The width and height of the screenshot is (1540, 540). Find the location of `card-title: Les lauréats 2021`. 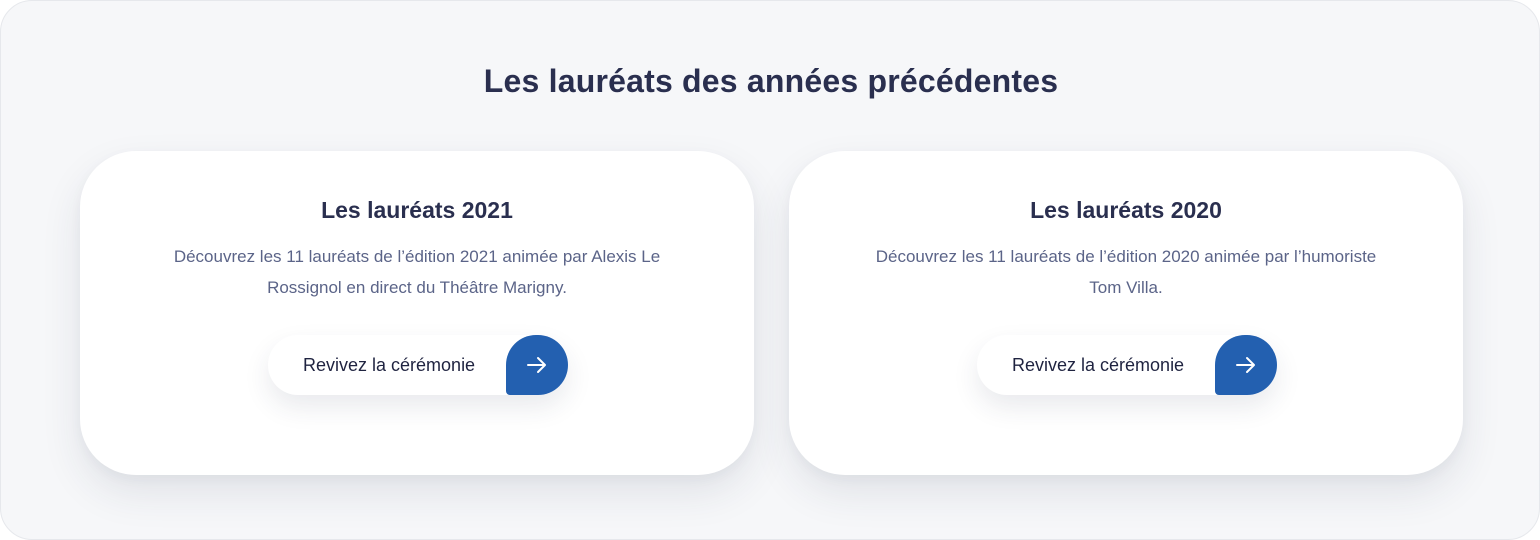

card-title: Les lauréats 2021 is located at coordinates (417, 210).